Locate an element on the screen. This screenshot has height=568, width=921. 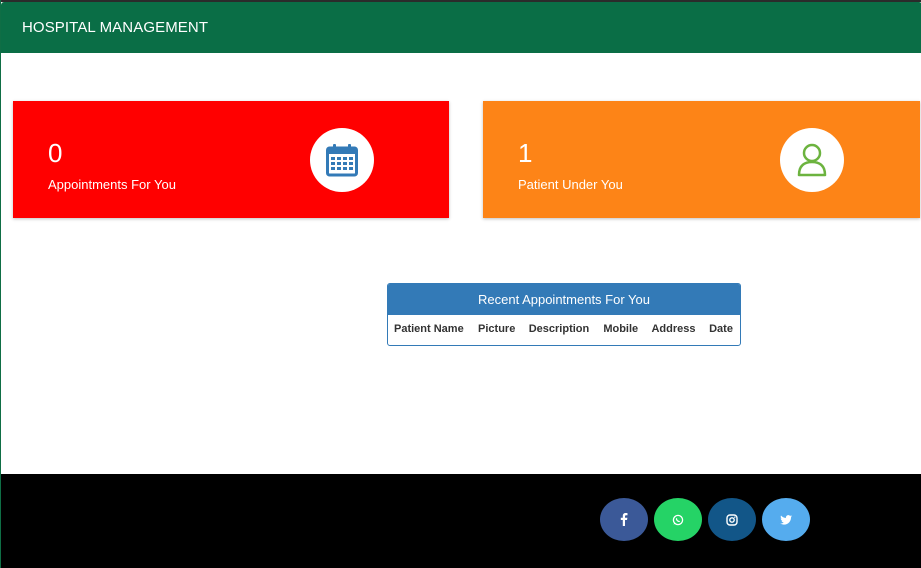
whatsapp-icon is located at coordinates (678, 519).